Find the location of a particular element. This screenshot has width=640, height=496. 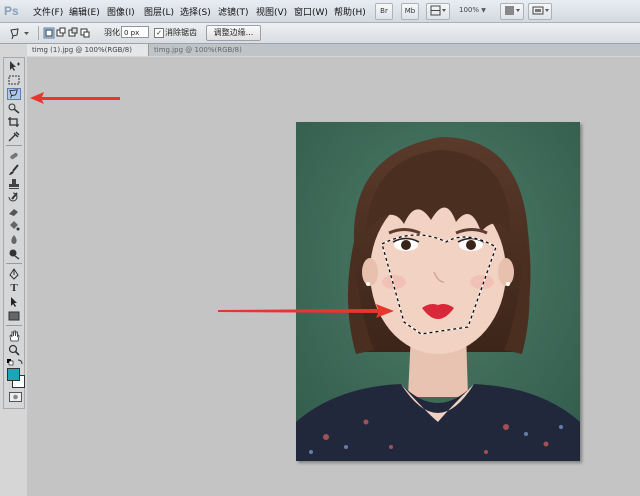

annotation-arrow-face is located at coordinates (306, 311).